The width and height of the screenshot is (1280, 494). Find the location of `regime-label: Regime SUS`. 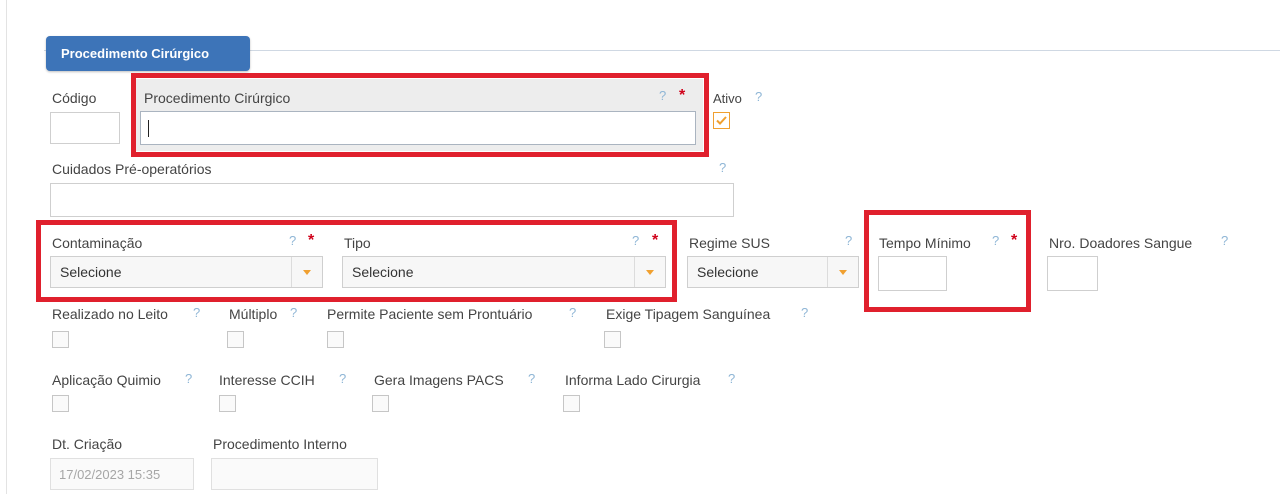

regime-label: Regime SUS is located at coordinates (729, 243).